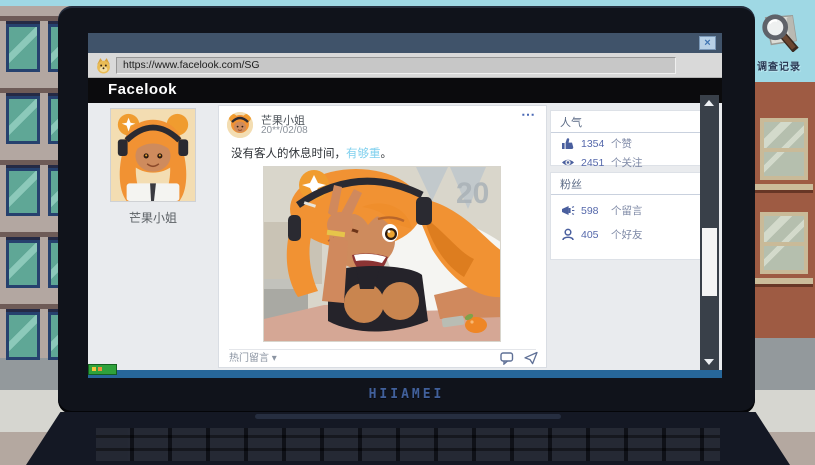  What do you see at coordinates (568, 234) in the screenshot?
I see `person-icon` at bounding box center [568, 234].